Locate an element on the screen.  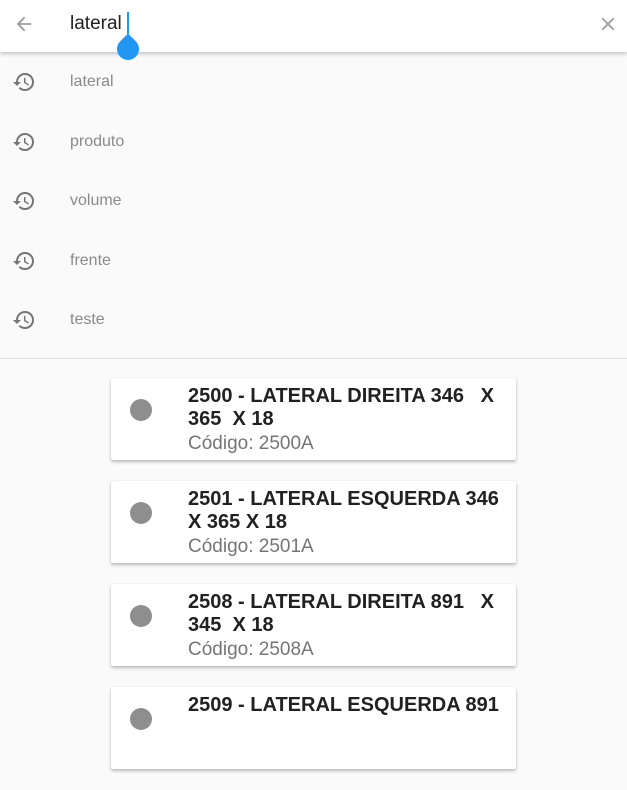
result-code: Código: 2501A is located at coordinates (251, 546).